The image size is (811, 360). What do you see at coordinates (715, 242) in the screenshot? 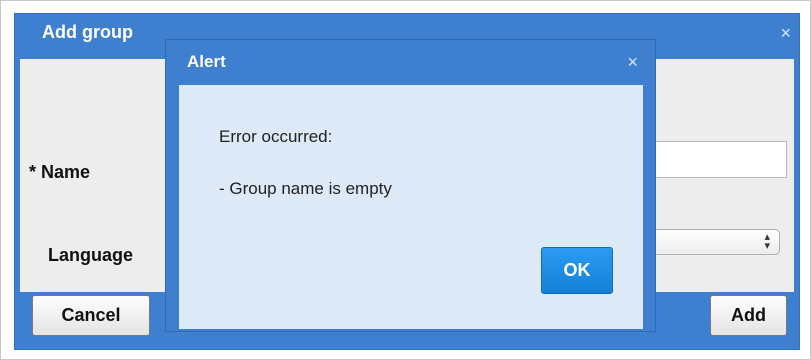
I see `language-select: ▴ ▾` at bounding box center [715, 242].